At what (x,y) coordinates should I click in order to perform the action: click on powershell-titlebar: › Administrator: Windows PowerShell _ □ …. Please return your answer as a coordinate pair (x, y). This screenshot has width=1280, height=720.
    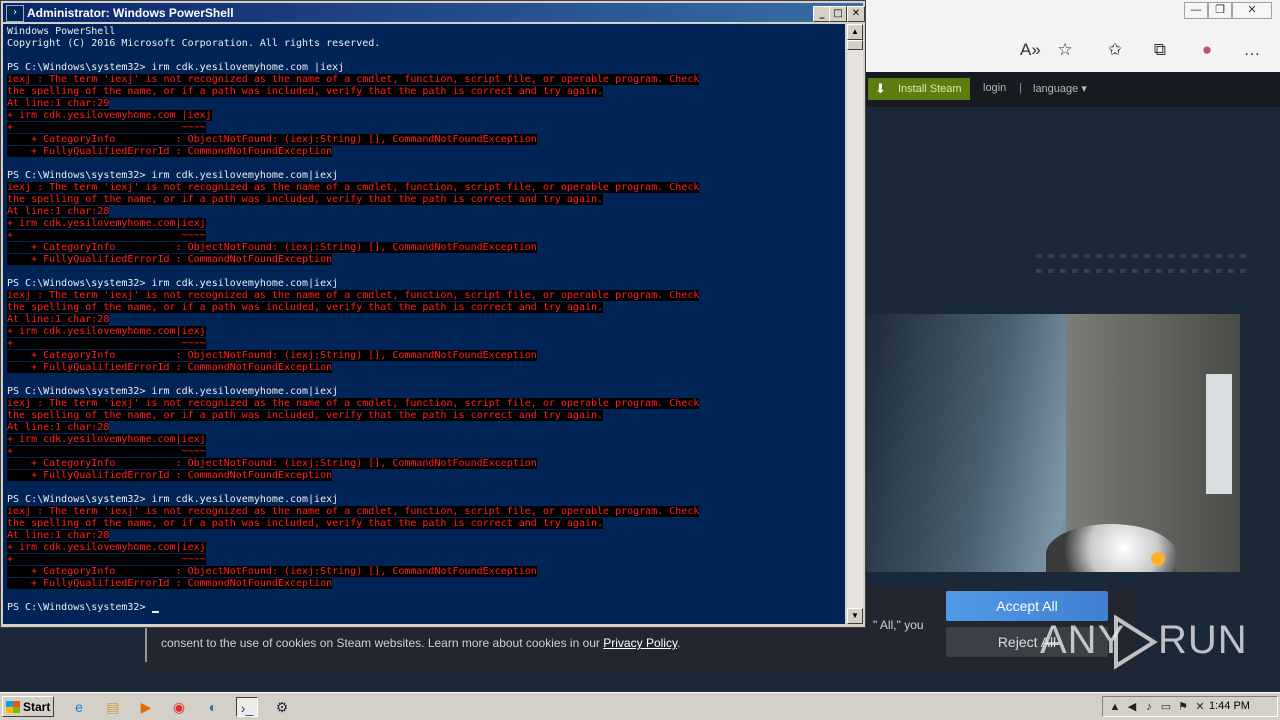
    Looking at the image, I should click on (434, 12).